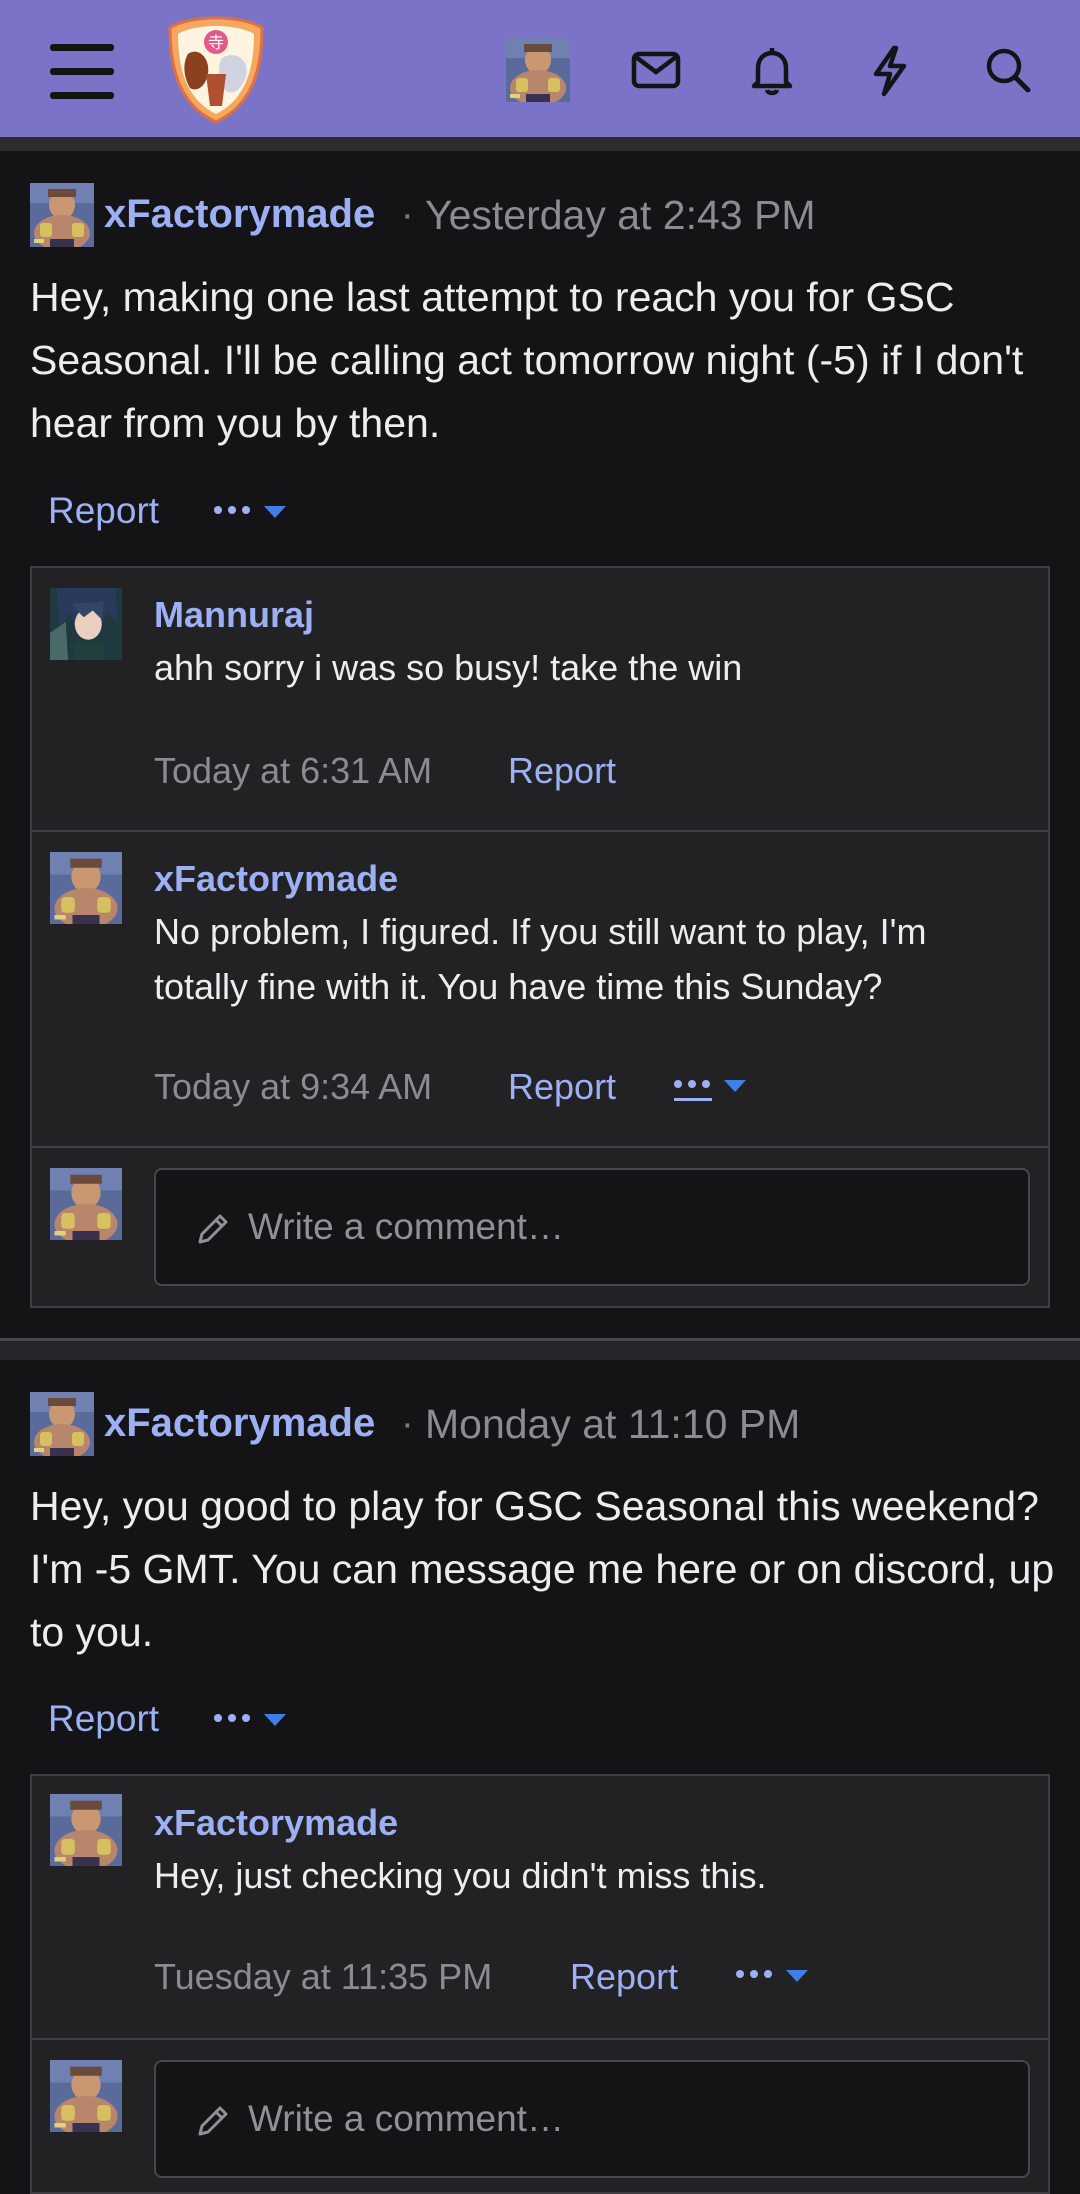 The width and height of the screenshot is (1080, 2194). What do you see at coordinates (612, 1424) in the screenshot?
I see `post-timestamp: Monday at 11:10 PM` at bounding box center [612, 1424].